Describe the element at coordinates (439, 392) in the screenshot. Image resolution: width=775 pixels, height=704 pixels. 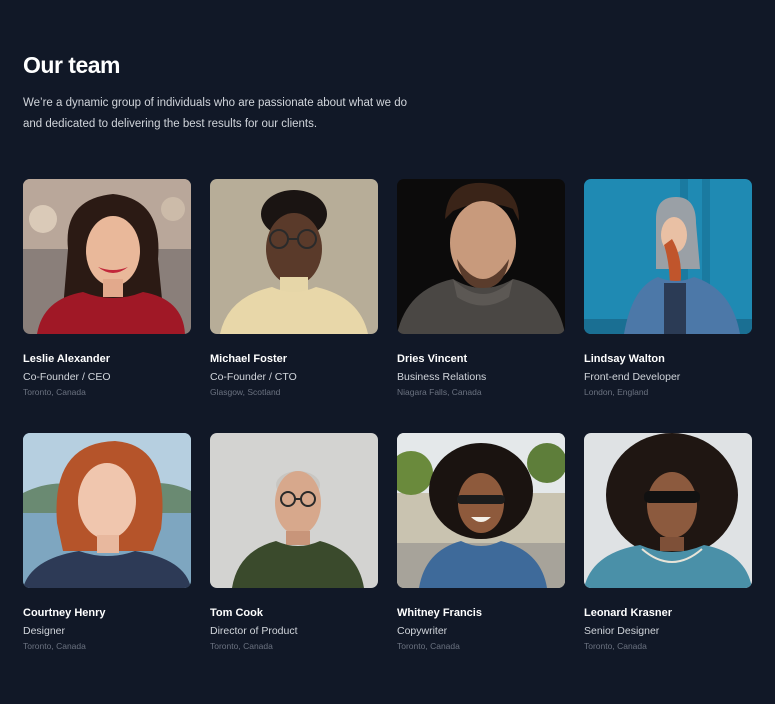
I see `member-location: Niagara Falls, Canada` at that location.